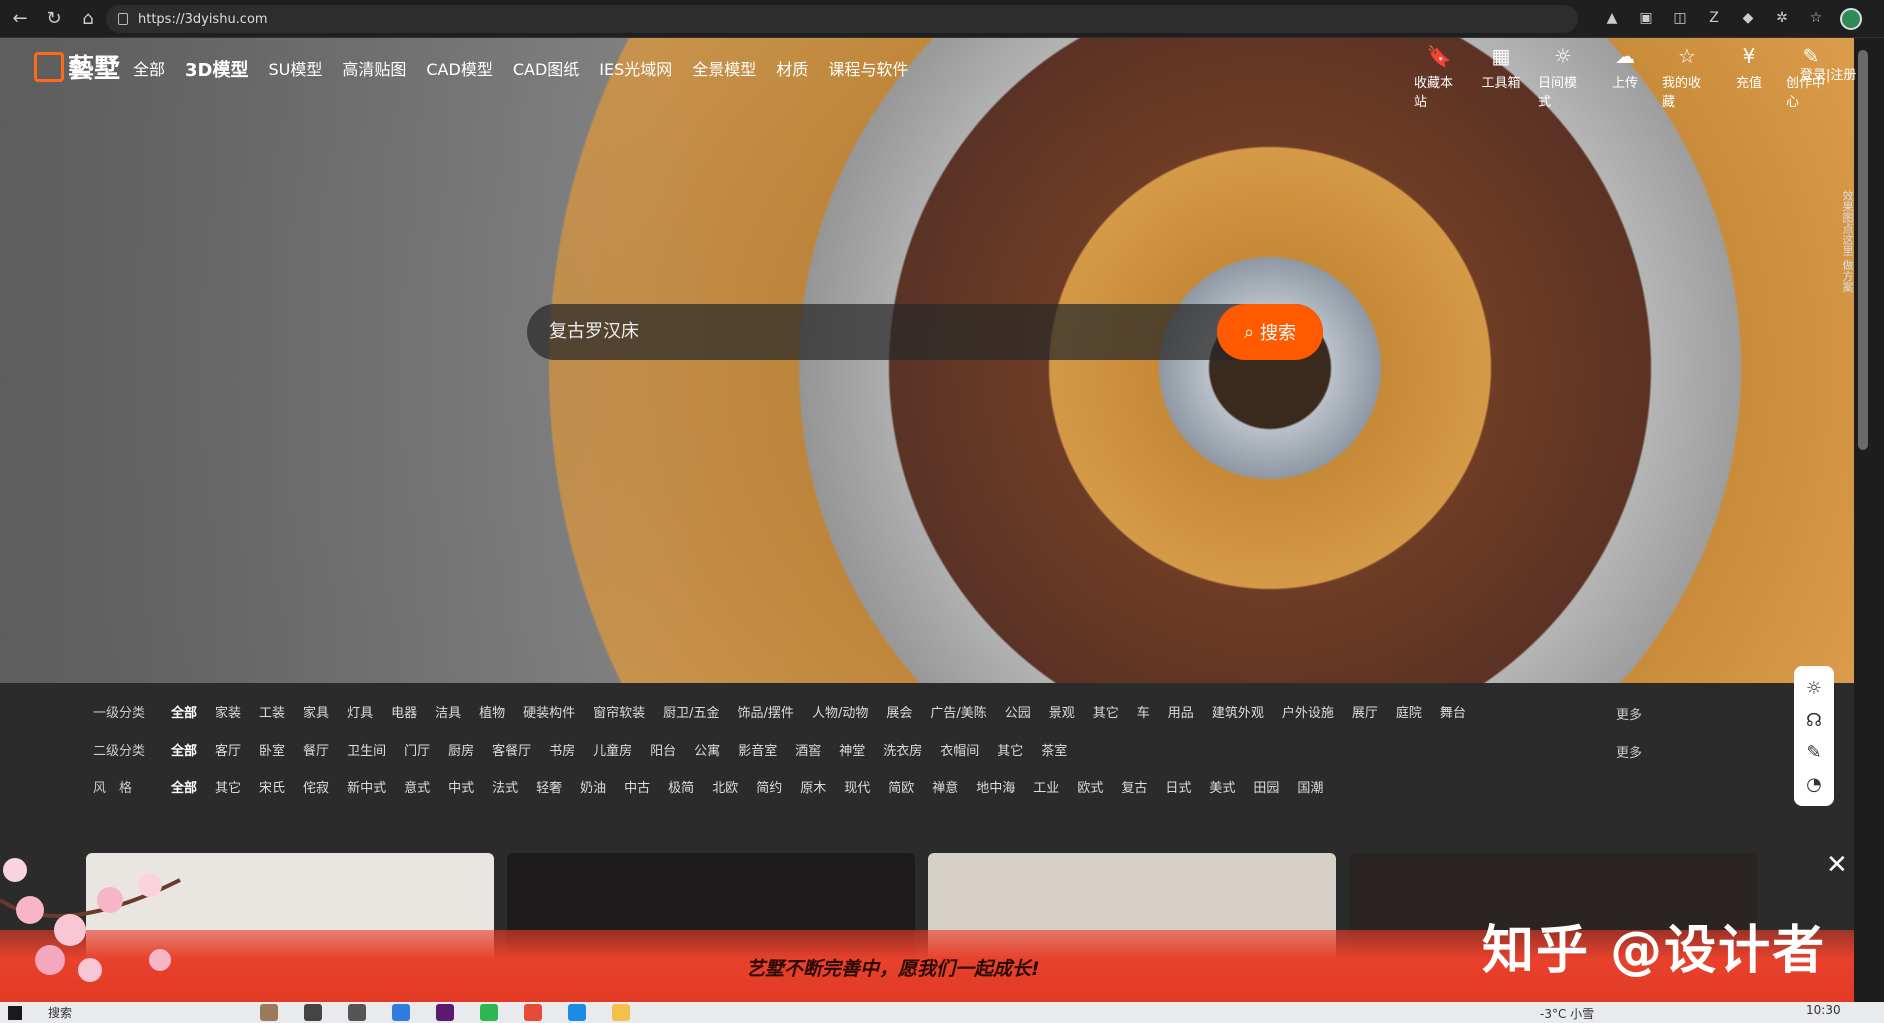 This screenshot has width=1884, height=1023. I want to click on filter-option: 中式, so click(461, 786).